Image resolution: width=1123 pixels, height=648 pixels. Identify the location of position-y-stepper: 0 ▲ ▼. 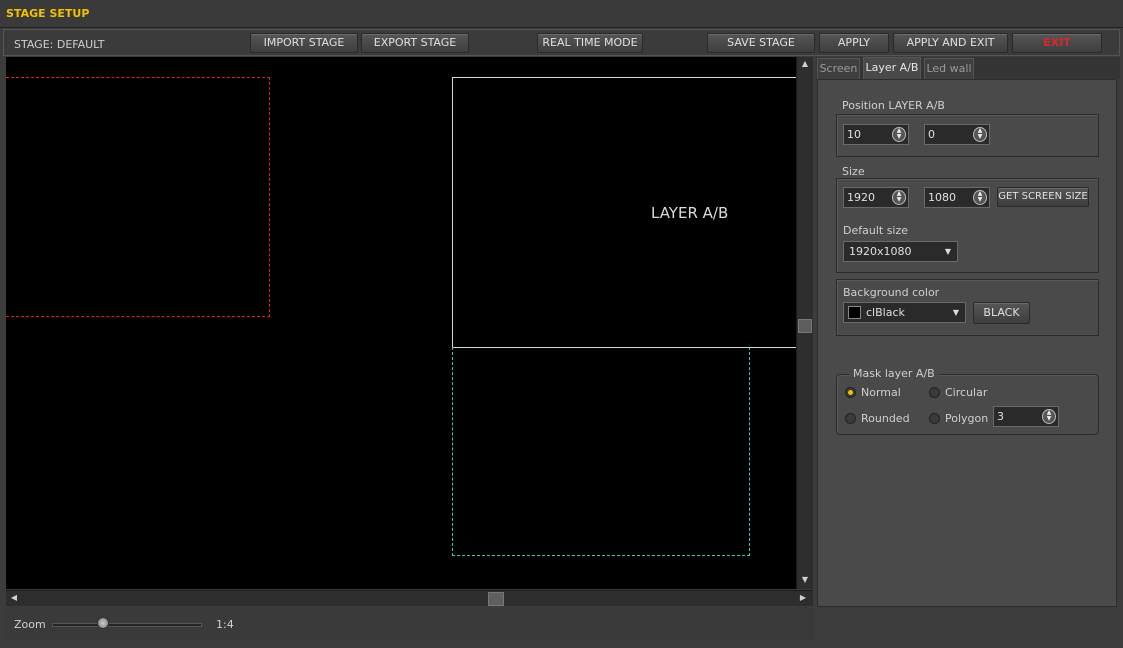
(957, 134).